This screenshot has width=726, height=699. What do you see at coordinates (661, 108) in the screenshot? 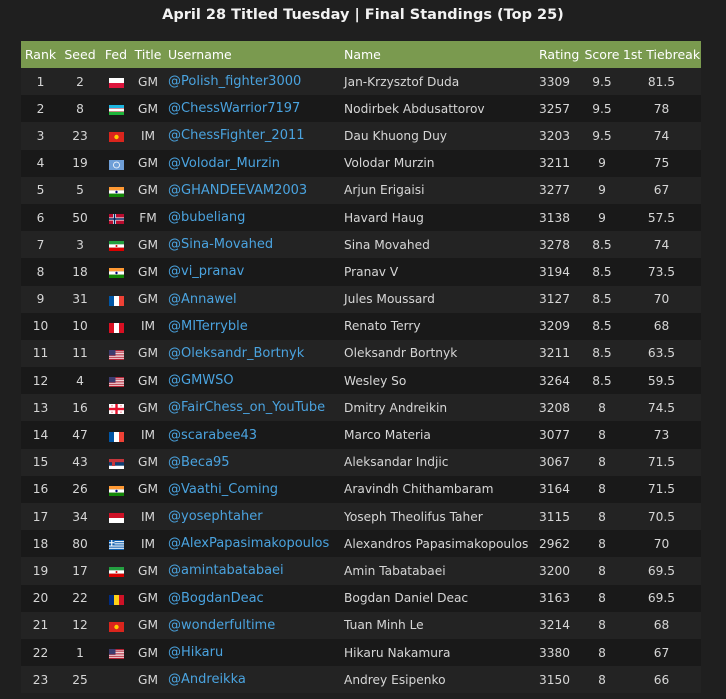
I see `tiebreak-cell: 78` at bounding box center [661, 108].